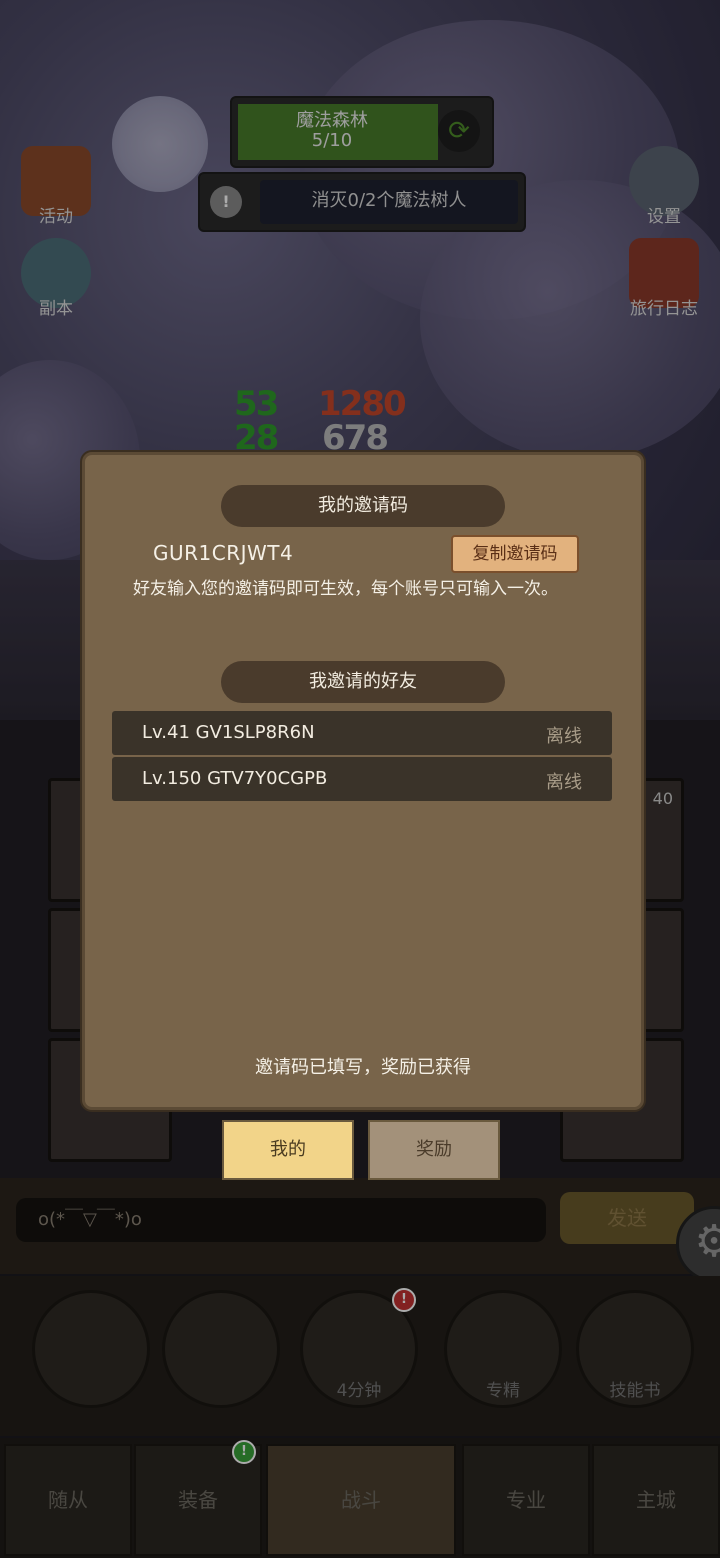 Image resolution: width=720 pixels, height=1558 pixels. What do you see at coordinates (228, 732) in the screenshot?
I see `friend-name: Lv.41 GV1SLP8R6N` at bounding box center [228, 732].